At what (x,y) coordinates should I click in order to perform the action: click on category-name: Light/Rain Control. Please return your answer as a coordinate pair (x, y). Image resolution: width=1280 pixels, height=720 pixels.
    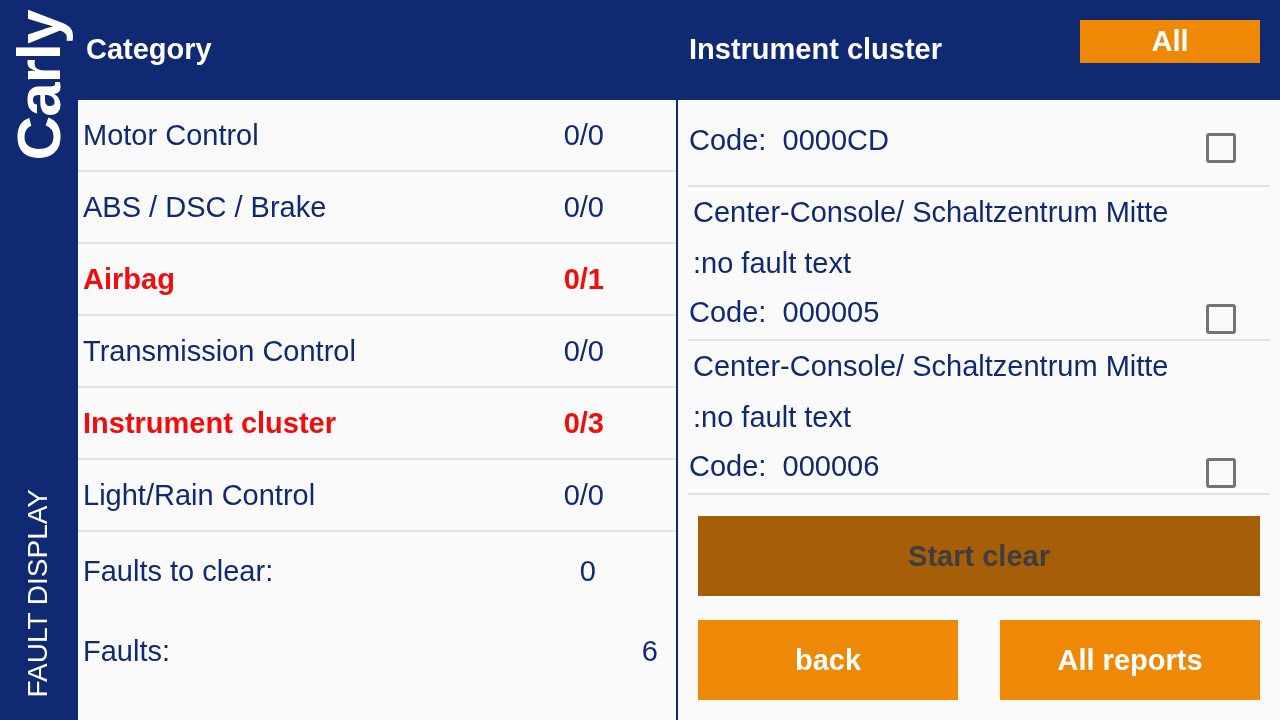
    Looking at the image, I should click on (199, 495).